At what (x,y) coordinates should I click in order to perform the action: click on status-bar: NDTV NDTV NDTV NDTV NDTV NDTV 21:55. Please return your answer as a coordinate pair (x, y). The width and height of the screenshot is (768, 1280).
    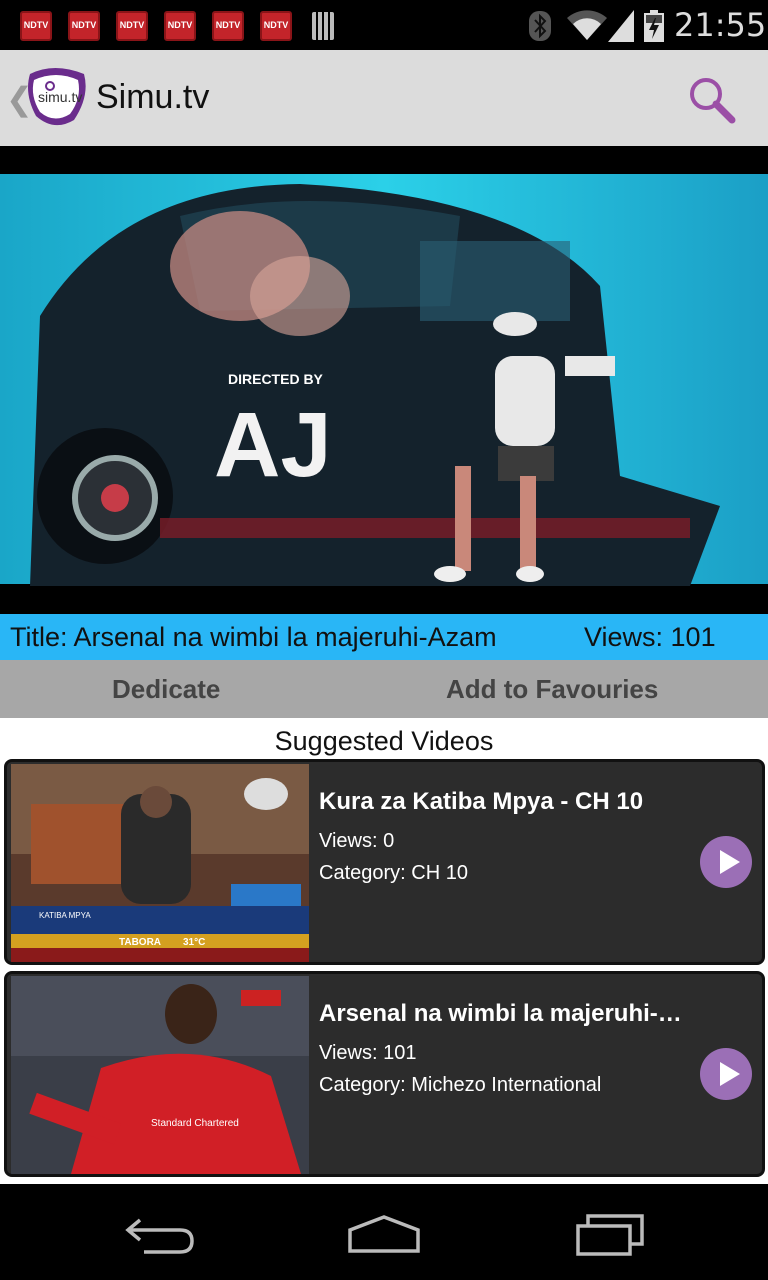
    Looking at the image, I should click on (384, 25).